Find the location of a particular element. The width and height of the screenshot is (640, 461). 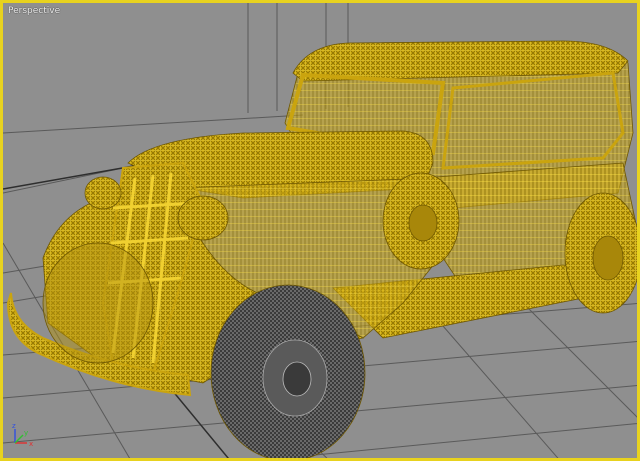

gizmo-z-label: z is located at coordinates (14, 426).